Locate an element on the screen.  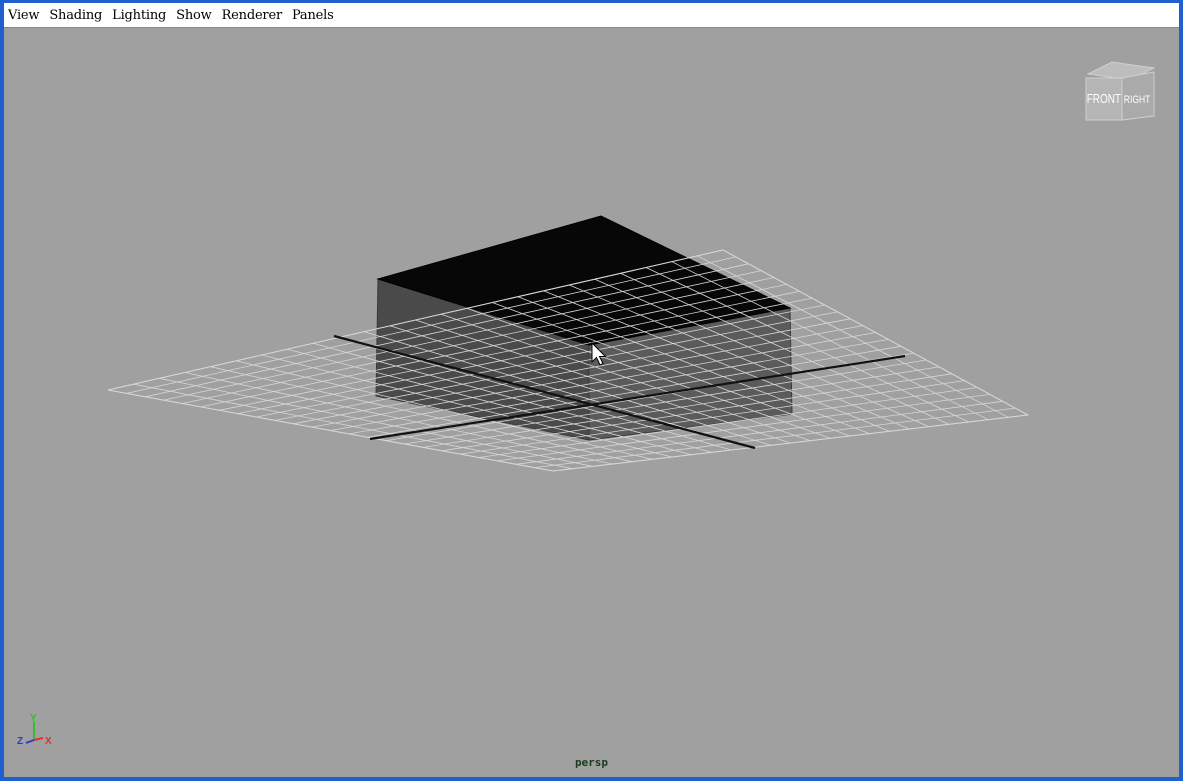
menu-show: Show is located at coordinates (194, 15).